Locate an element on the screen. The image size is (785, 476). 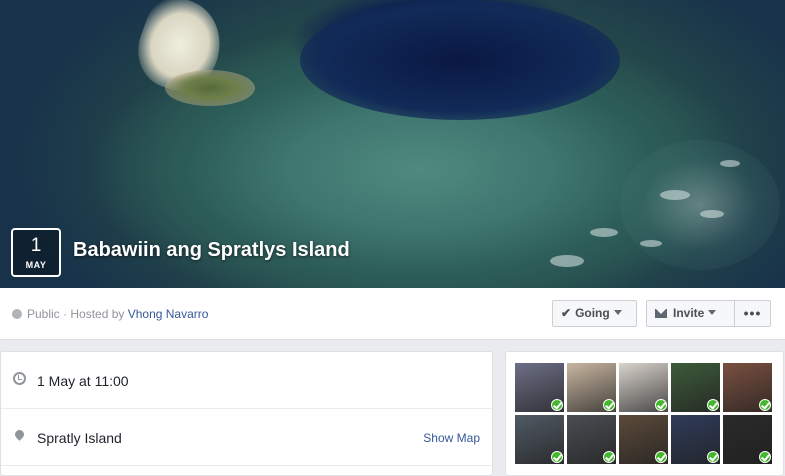
going-label: Going is located at coordinates (592, 313).